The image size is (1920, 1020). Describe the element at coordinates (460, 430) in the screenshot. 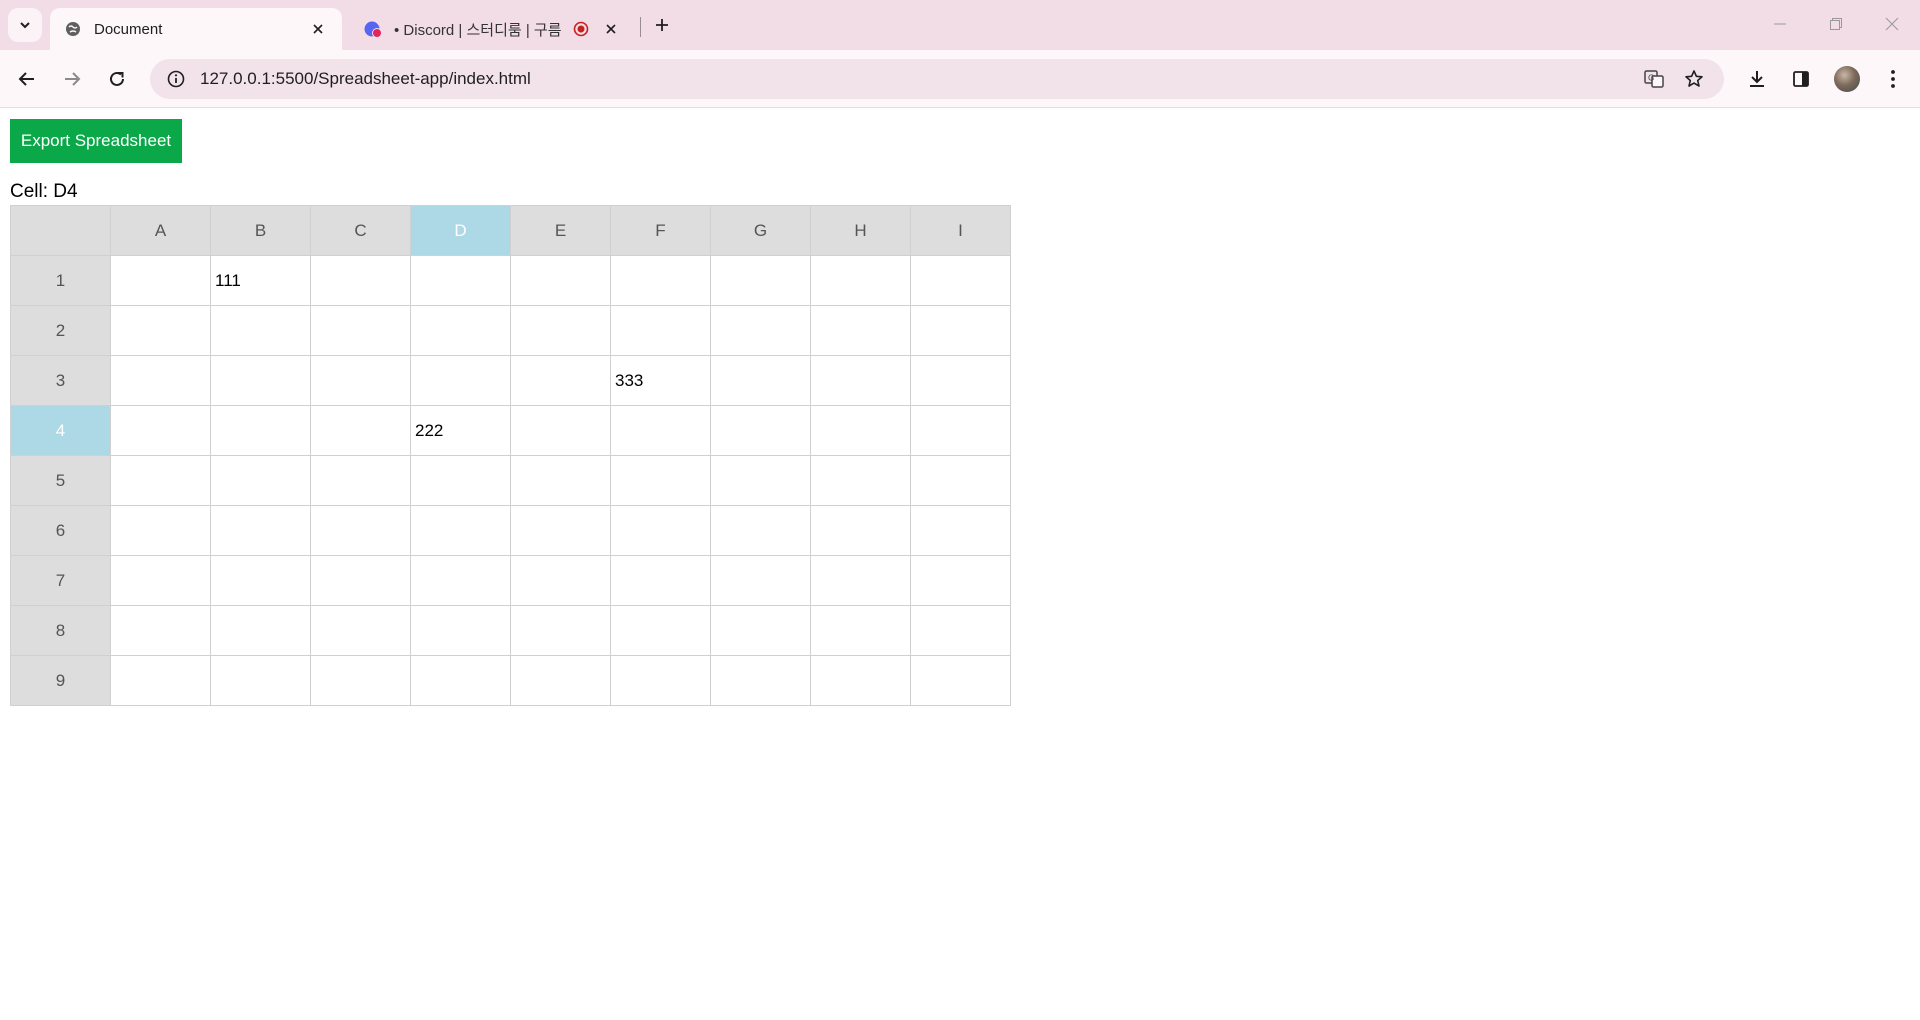

I see `cell: 222` at that location.